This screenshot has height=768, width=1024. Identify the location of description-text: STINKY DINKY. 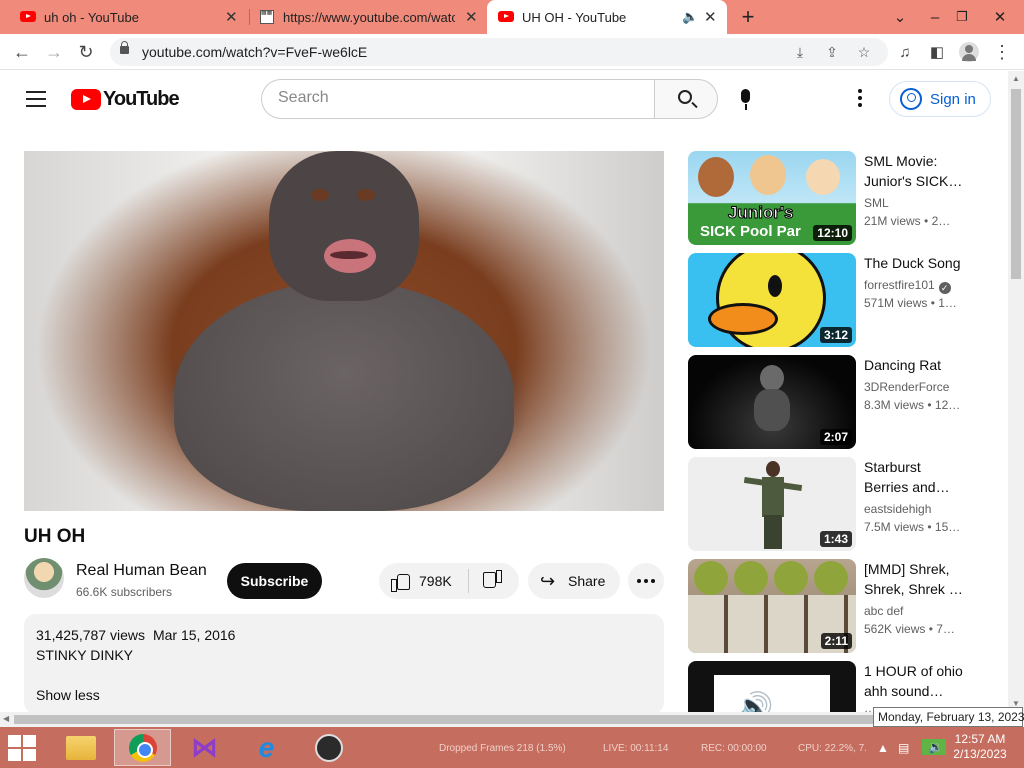
(84, 655).